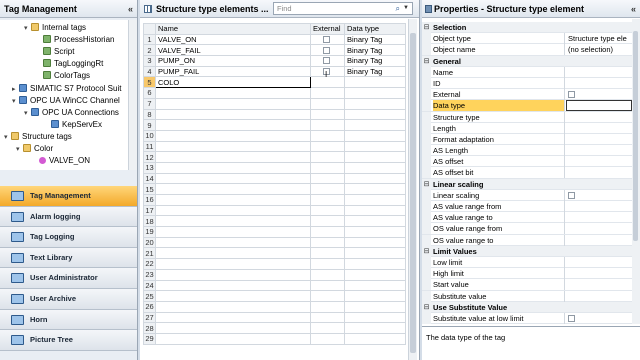  What do you see at coordinates (274, 82) in the screenshot?
I see `table-row: 5 COLO` at bounding box center [274, 82].